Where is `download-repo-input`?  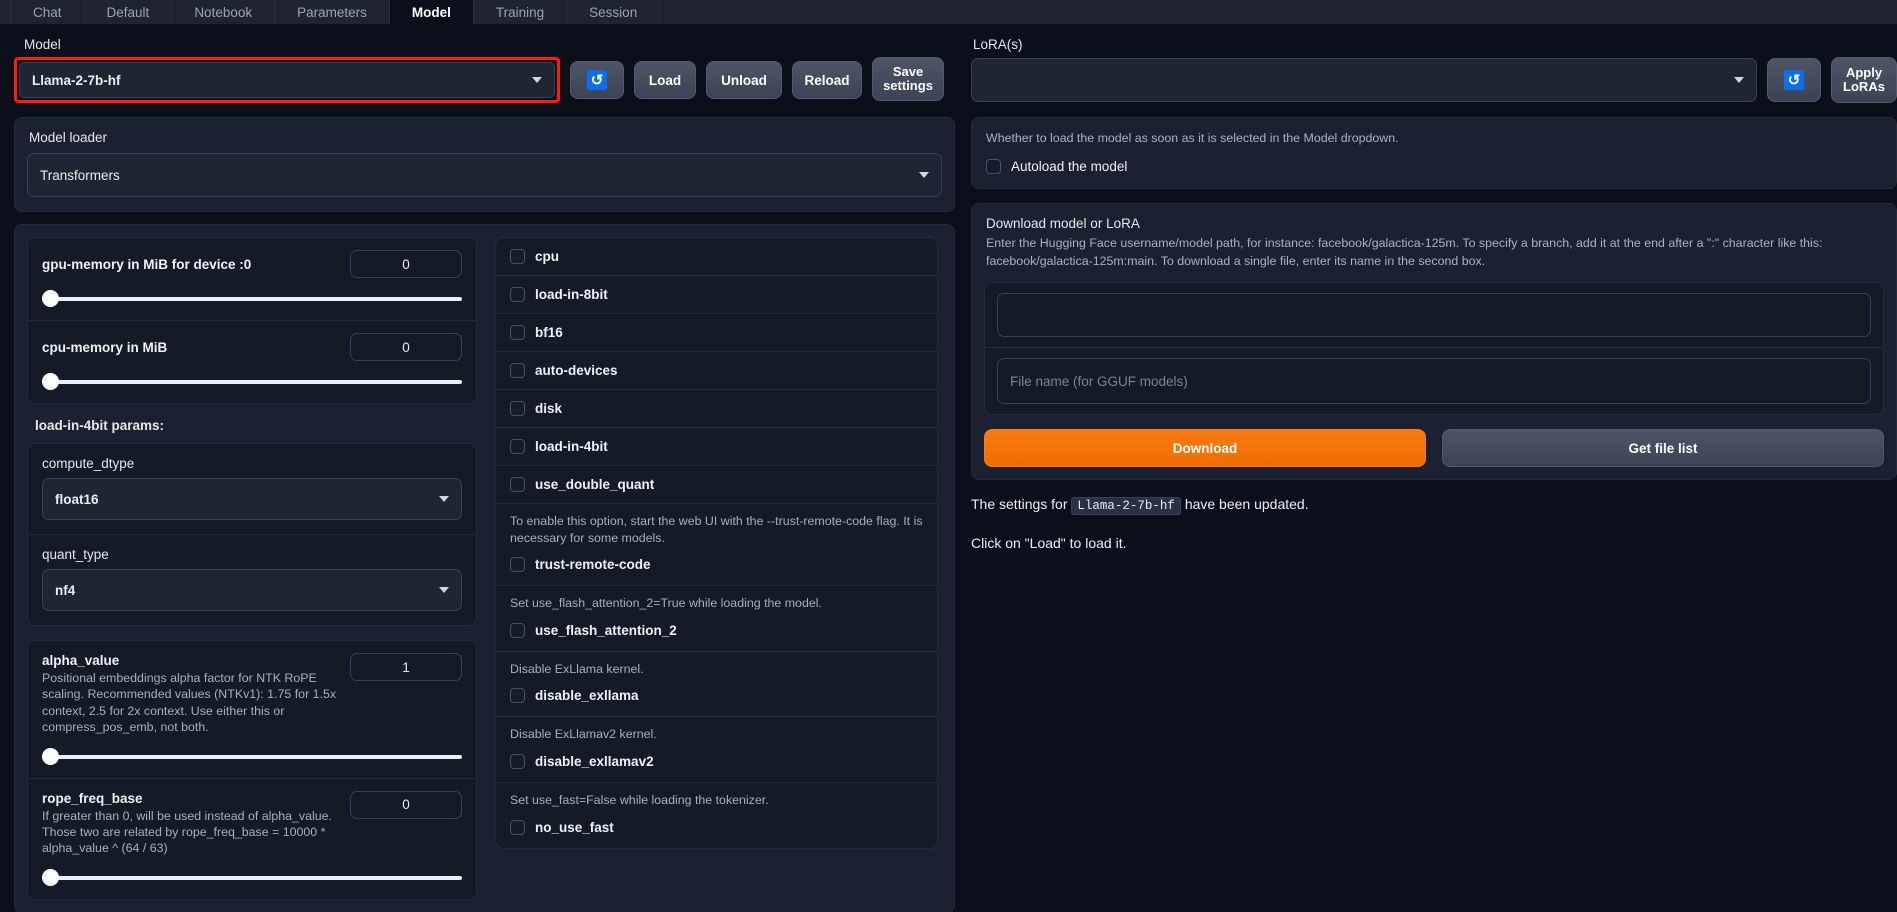
download-repo-input is located at coordinates (1434, 315).